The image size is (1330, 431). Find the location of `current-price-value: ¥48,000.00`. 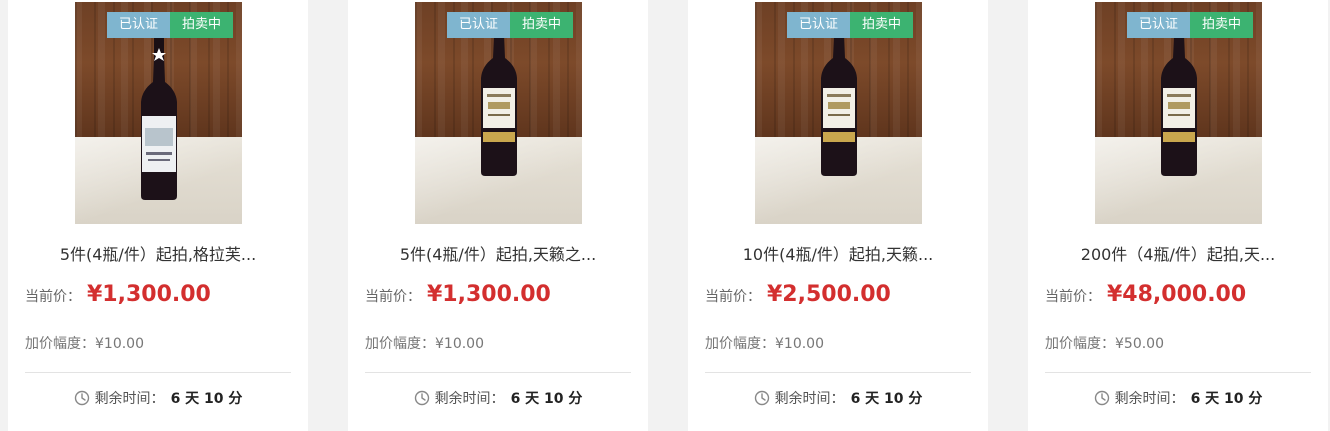

current-price-value: ¥48,000.00 is located at coordinates (1177, 294).